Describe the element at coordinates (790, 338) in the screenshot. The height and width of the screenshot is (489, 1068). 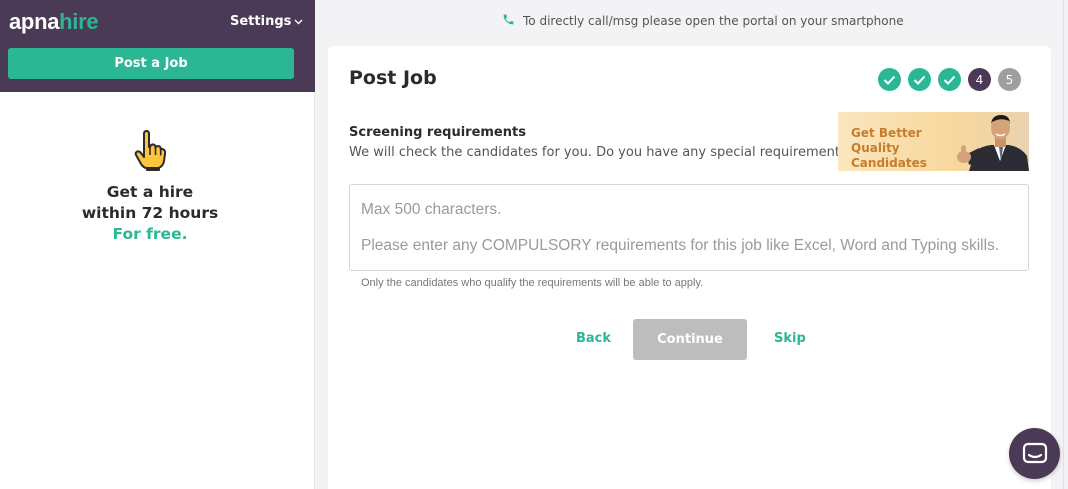
I see `skip-button: Skip` at that location.